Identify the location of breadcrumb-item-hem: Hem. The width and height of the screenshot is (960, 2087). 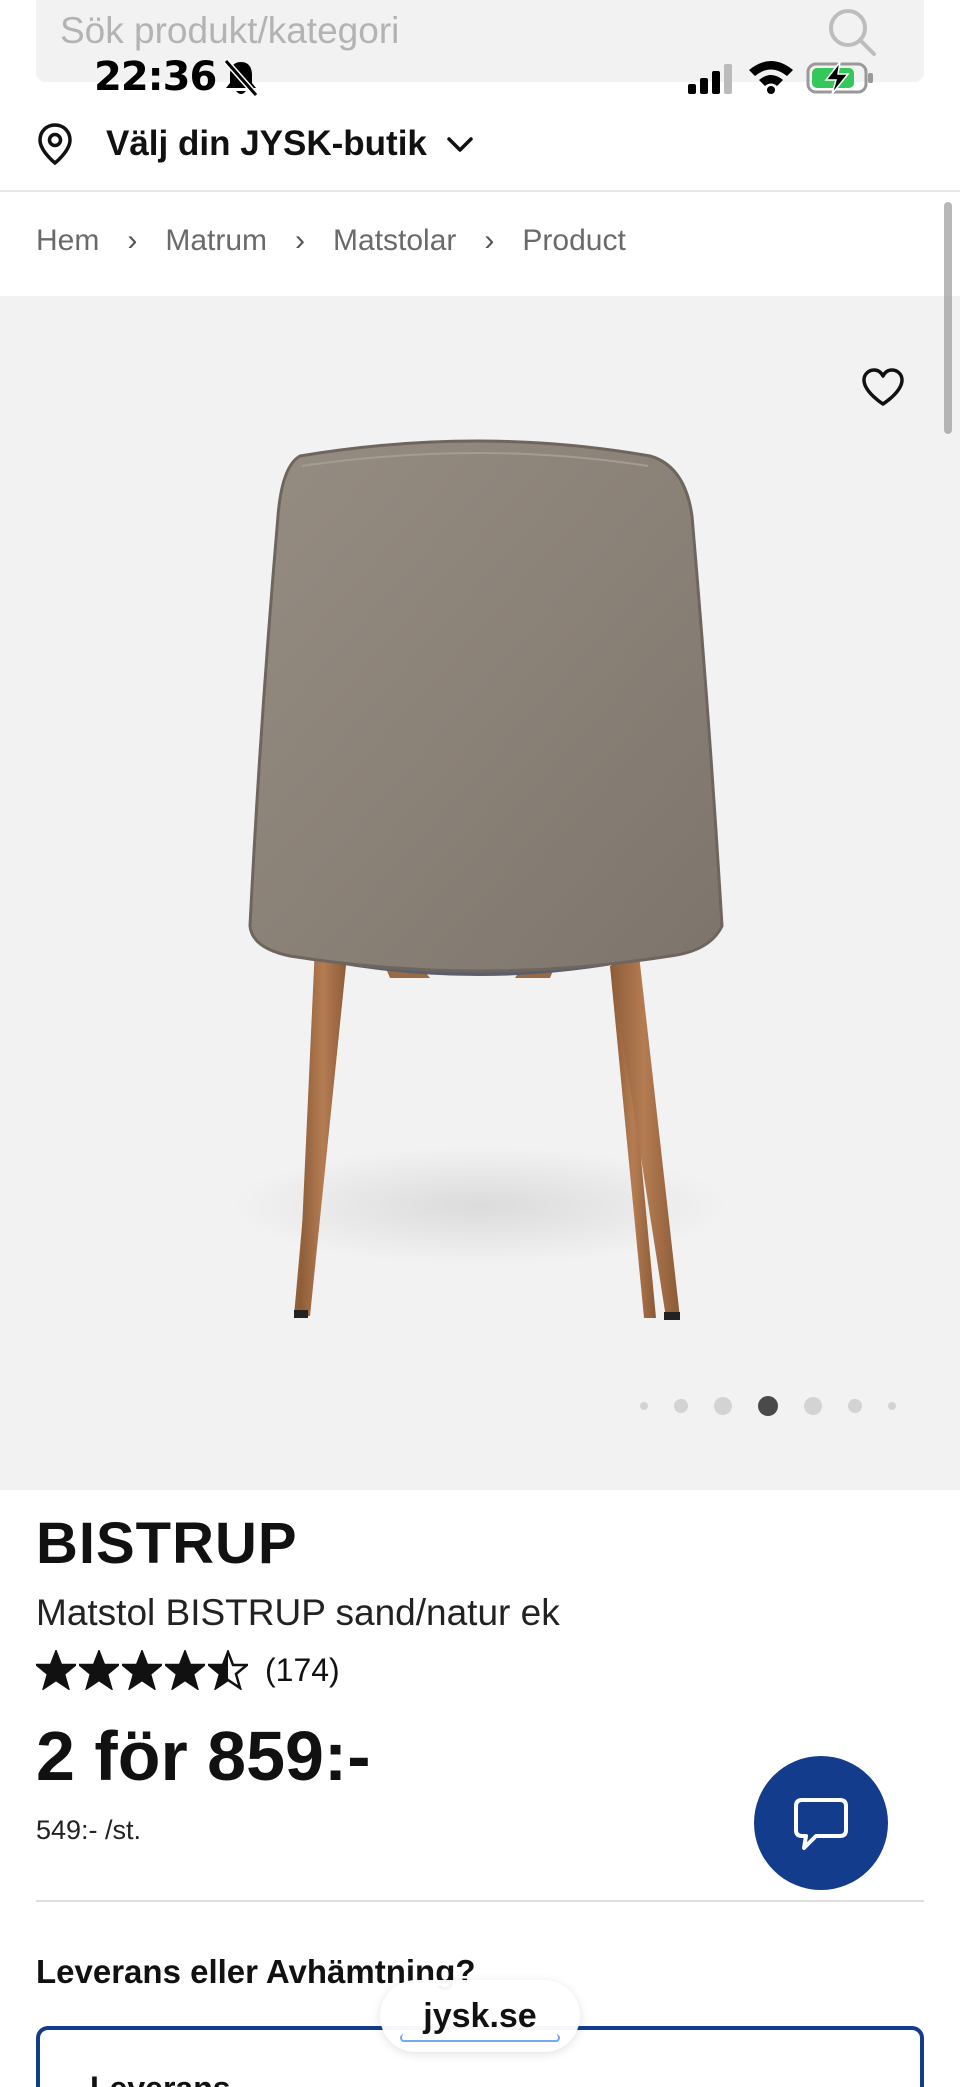
(67, 241).